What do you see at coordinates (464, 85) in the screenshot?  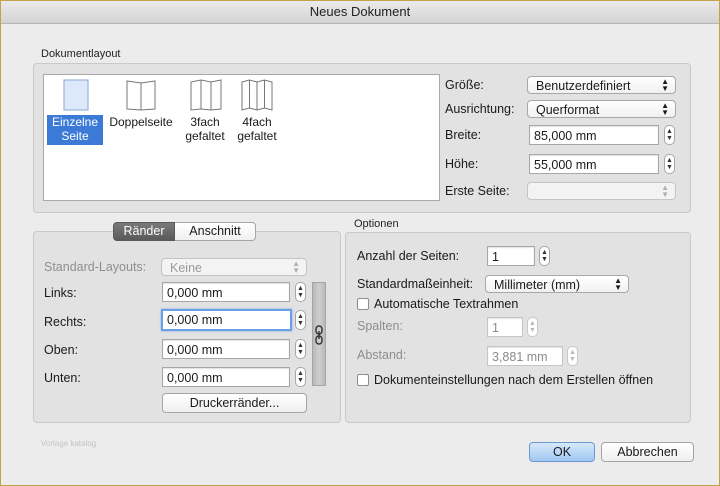 I see `size-label: Größe:` at bounding box center [464, 85].